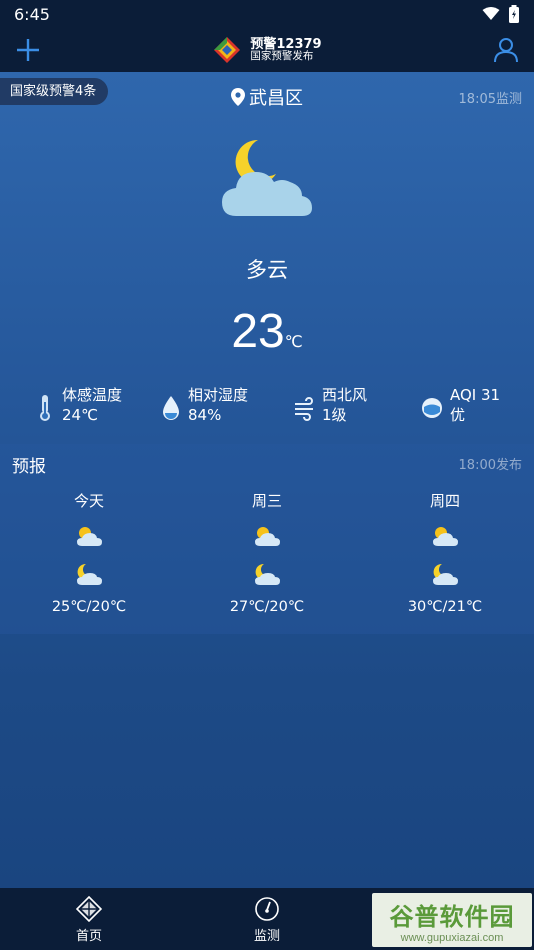  What do you see at coordinates (267, 14) in the screenshot?
I see `status-bar: 6:45` at bounding box center [267, 14].